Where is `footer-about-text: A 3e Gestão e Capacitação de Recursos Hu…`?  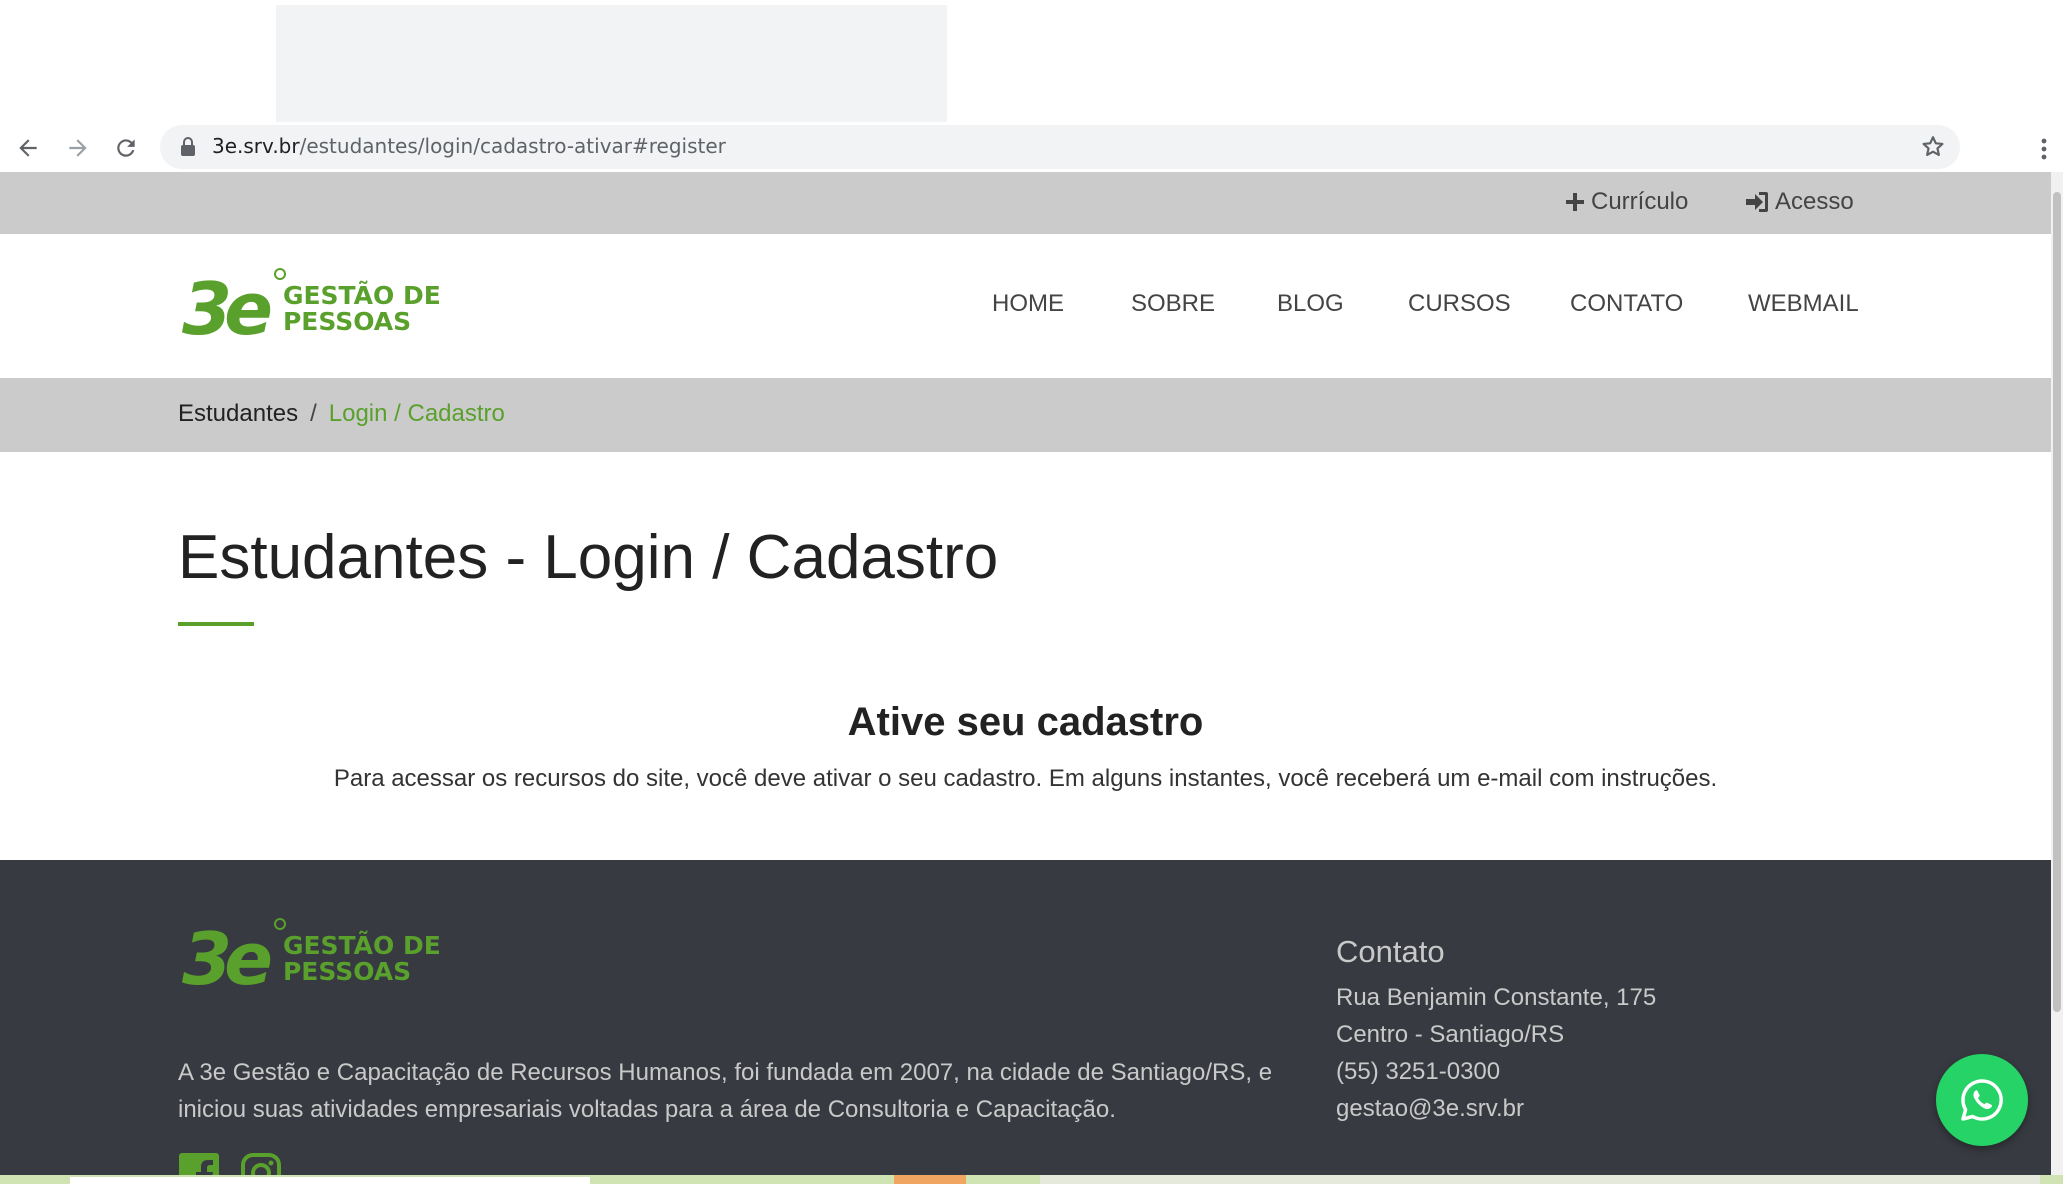
footer-about-text: A 3e Gestão e Capacitação de Recursos Hu… is located at coordinates (725, 1091).